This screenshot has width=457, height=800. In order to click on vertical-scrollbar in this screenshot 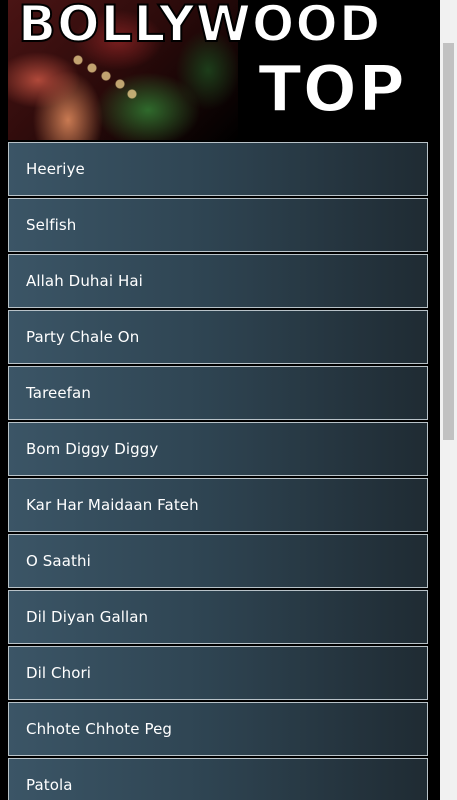, I will do `click(448, 400)`.